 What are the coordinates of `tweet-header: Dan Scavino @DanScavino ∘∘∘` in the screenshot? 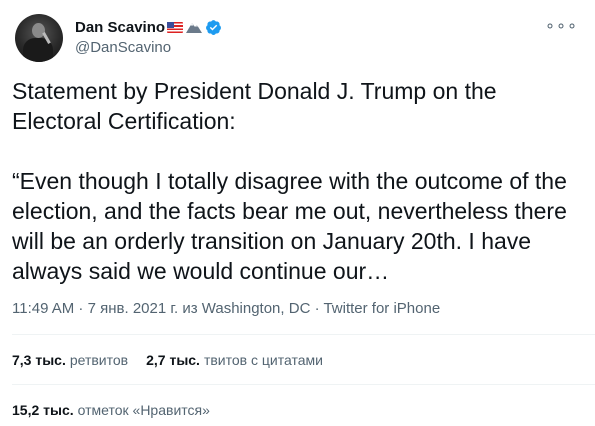 It's located at (297, 39).